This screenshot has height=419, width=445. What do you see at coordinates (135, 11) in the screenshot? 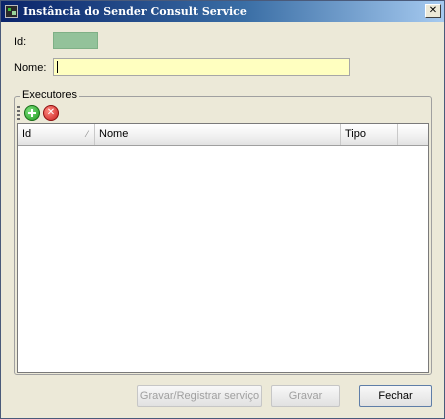
I see `window-title: Instância do Sender Consult Service` at bounding box center [135, 11].